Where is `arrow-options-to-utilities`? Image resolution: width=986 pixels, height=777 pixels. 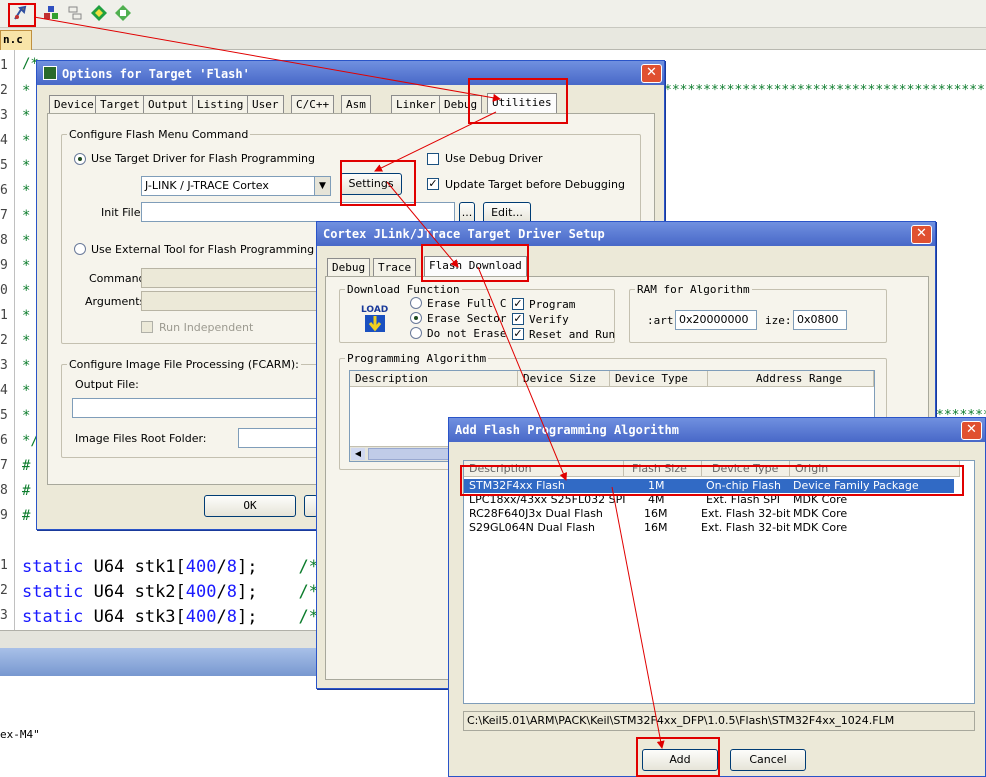
arrow-options-to-utilities is located at coordinates (267, 59).